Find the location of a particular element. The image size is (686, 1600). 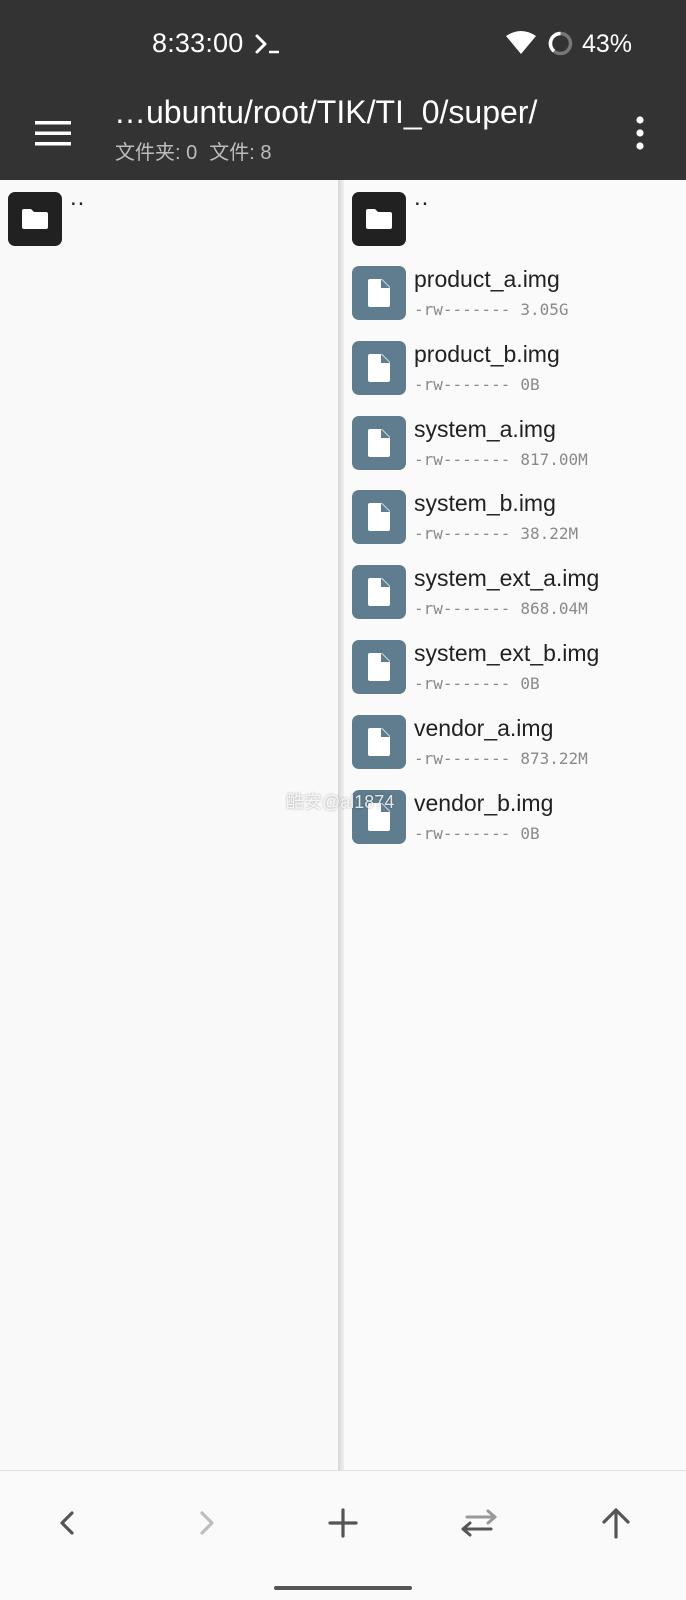

watermark: 酷安@al1874 is located at coordinates (340, 802).